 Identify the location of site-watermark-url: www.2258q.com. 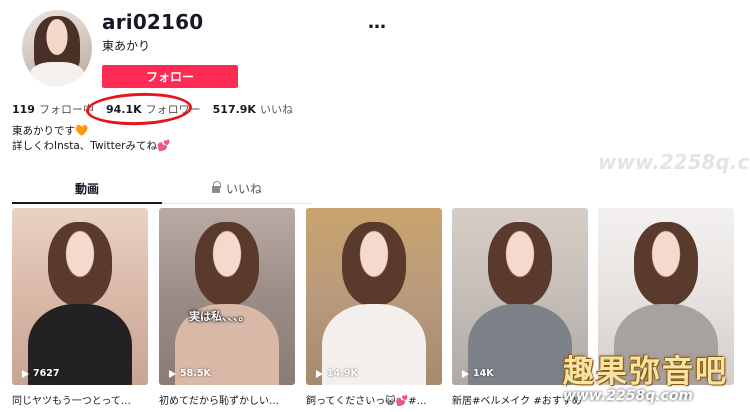
(628, 396).